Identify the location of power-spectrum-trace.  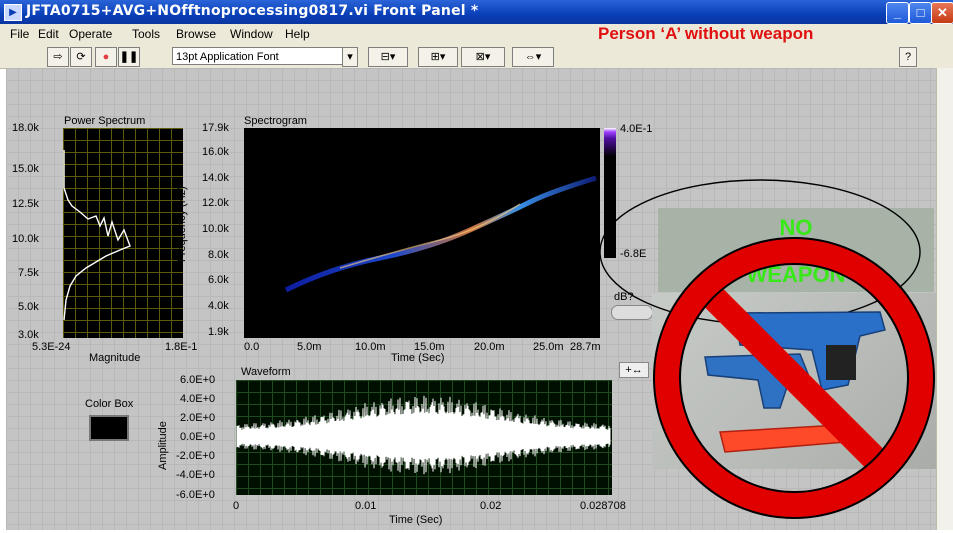
(97, 235).